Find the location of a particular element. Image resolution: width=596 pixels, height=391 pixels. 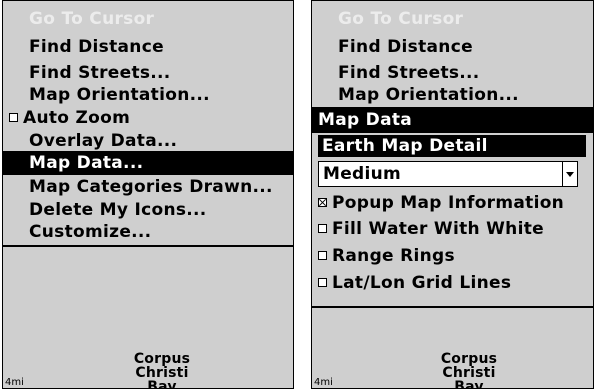

range-rings-label: Range Rings is located at coordinates (393, 256).